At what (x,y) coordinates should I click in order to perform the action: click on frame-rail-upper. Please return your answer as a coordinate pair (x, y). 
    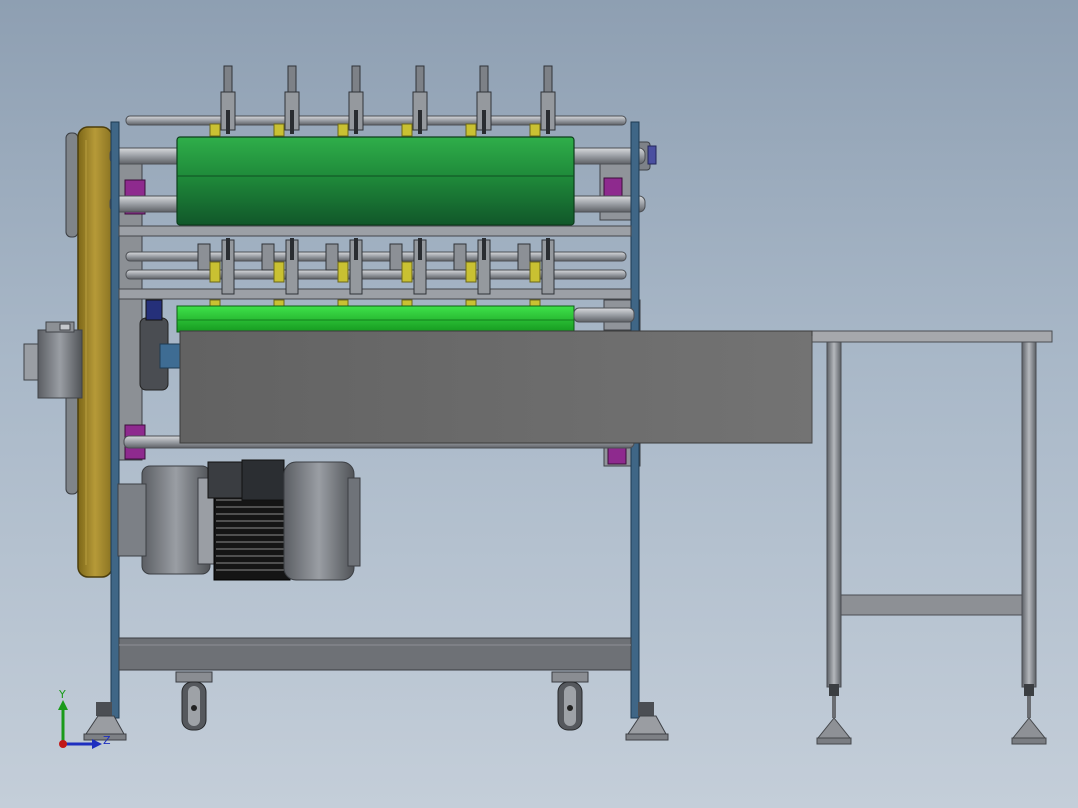
    Looking at the image, I should click on (375, 231).